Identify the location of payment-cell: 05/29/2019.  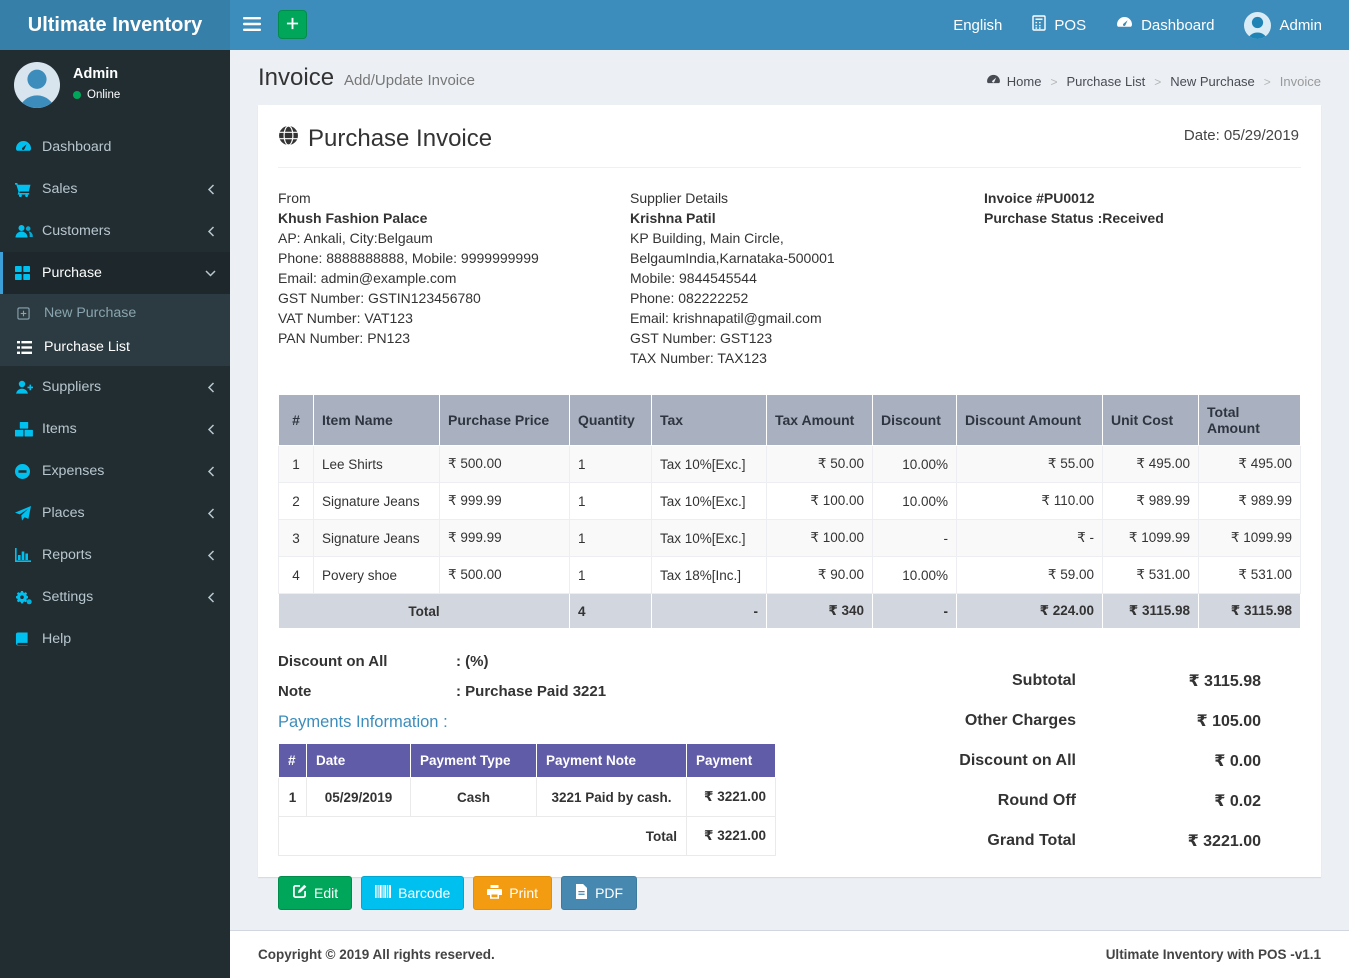
(358, 797).